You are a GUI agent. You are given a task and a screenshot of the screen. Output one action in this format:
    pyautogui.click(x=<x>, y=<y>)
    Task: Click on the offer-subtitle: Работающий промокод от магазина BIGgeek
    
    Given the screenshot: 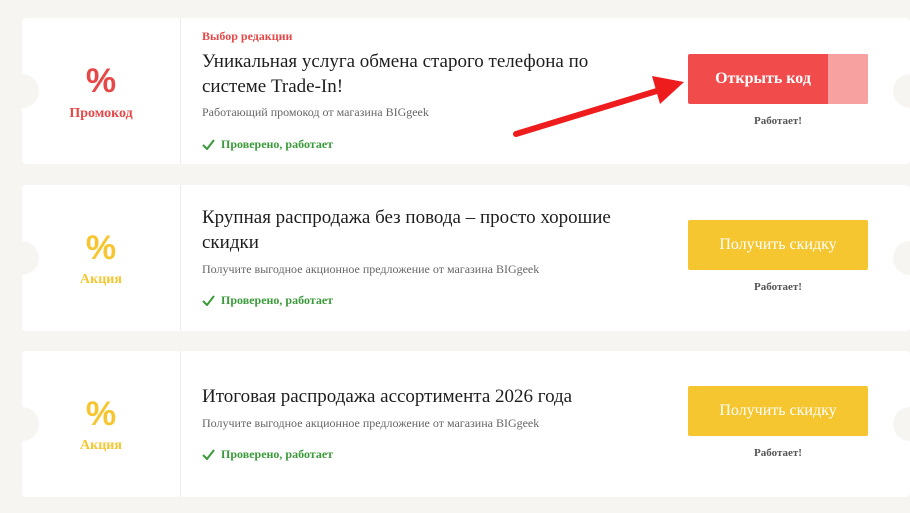 What is the action you would take?
    pyautogui.click(x=315, y=112)
    